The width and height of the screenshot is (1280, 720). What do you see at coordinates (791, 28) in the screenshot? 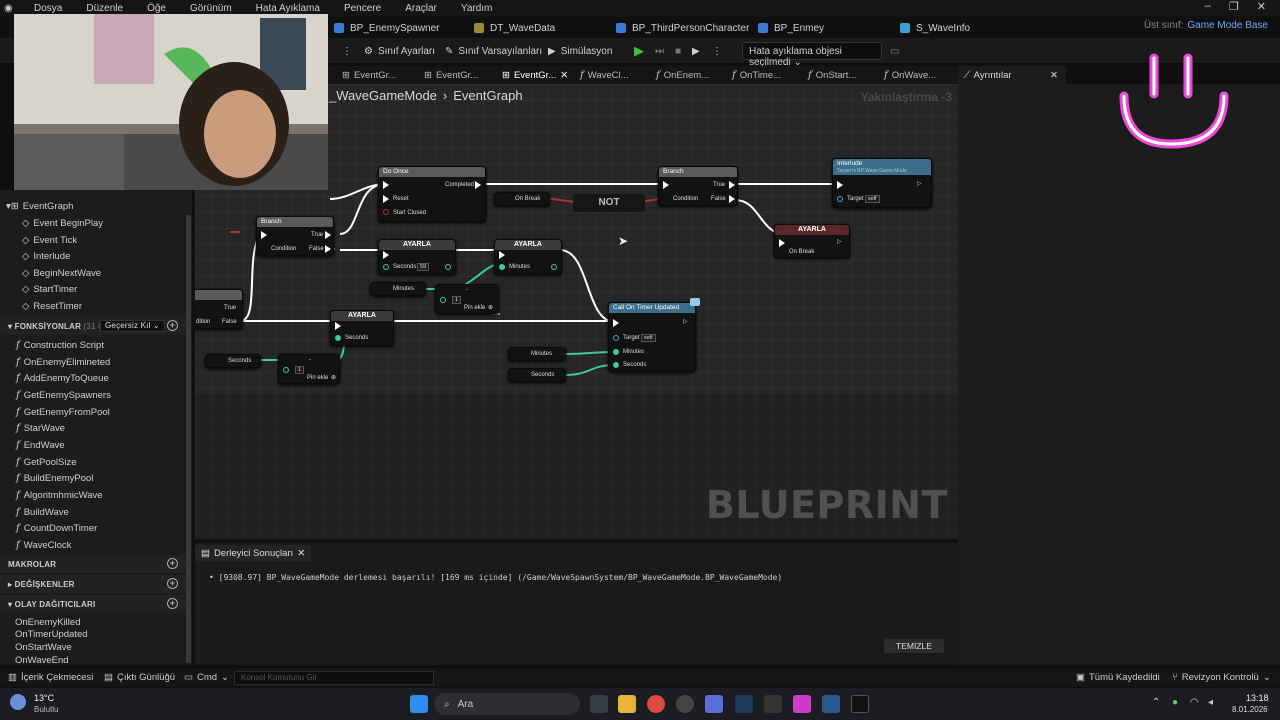
I see `tab-bp-enmey: BP_Enmey` at bounding box center [791, 28].